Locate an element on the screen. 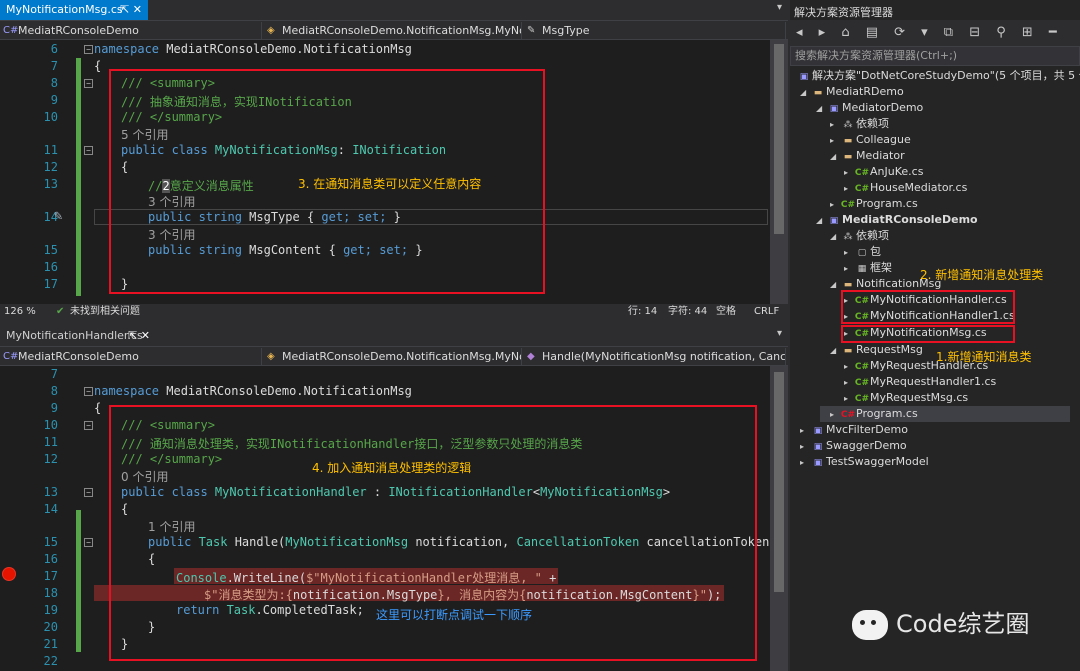  quick-actions-icon: ✎ is located at coordinates (58, 216).